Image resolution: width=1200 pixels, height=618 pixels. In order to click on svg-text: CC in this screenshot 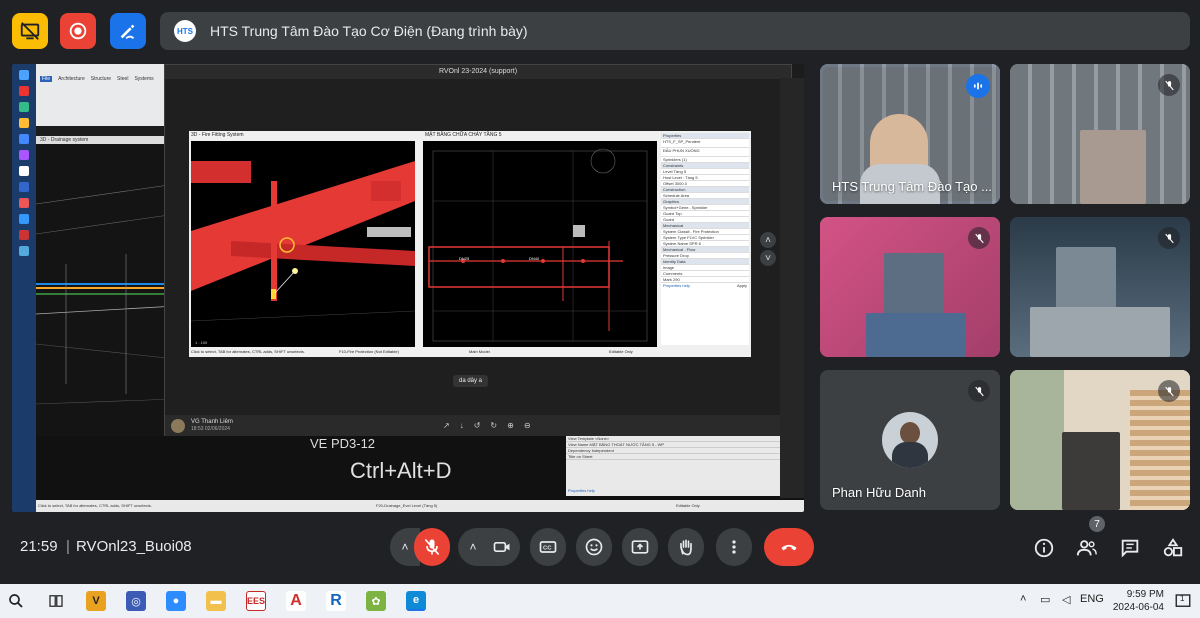, I will do `click(547, 549)`.